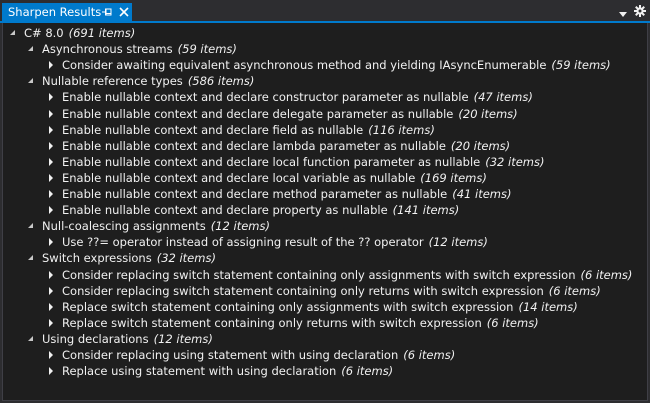 This screenshot has height=403, width=650. Describe the element at coordinates (124, 12) in the screenshot. I see `close-icon` at that location.